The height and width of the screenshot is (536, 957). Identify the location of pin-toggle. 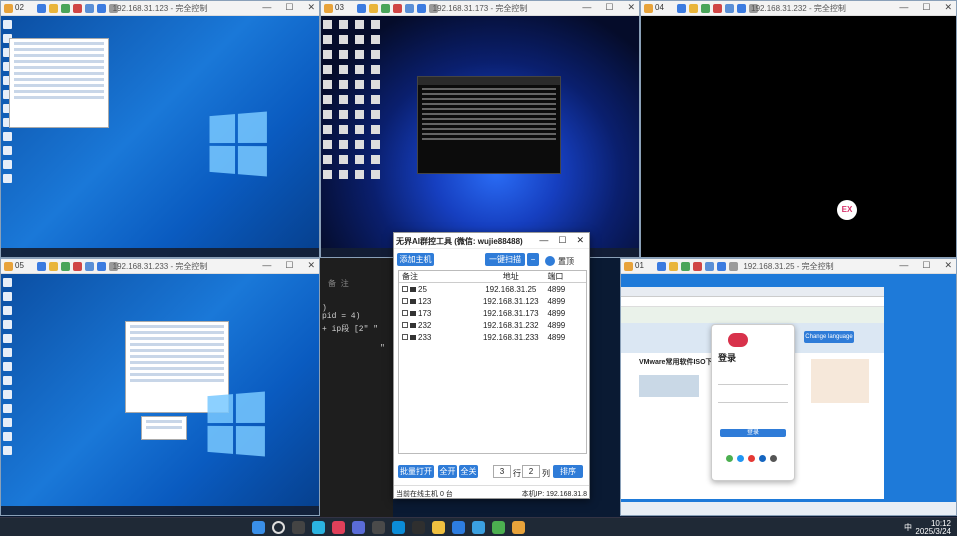
(550, 261).